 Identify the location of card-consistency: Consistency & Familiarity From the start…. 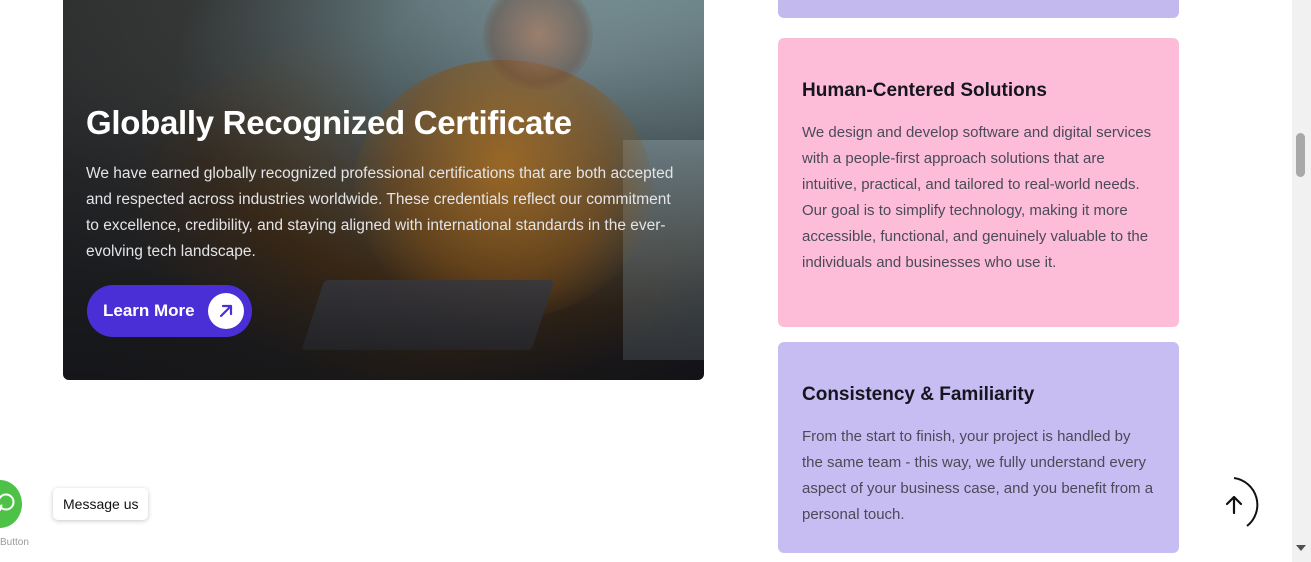
(978, 447).